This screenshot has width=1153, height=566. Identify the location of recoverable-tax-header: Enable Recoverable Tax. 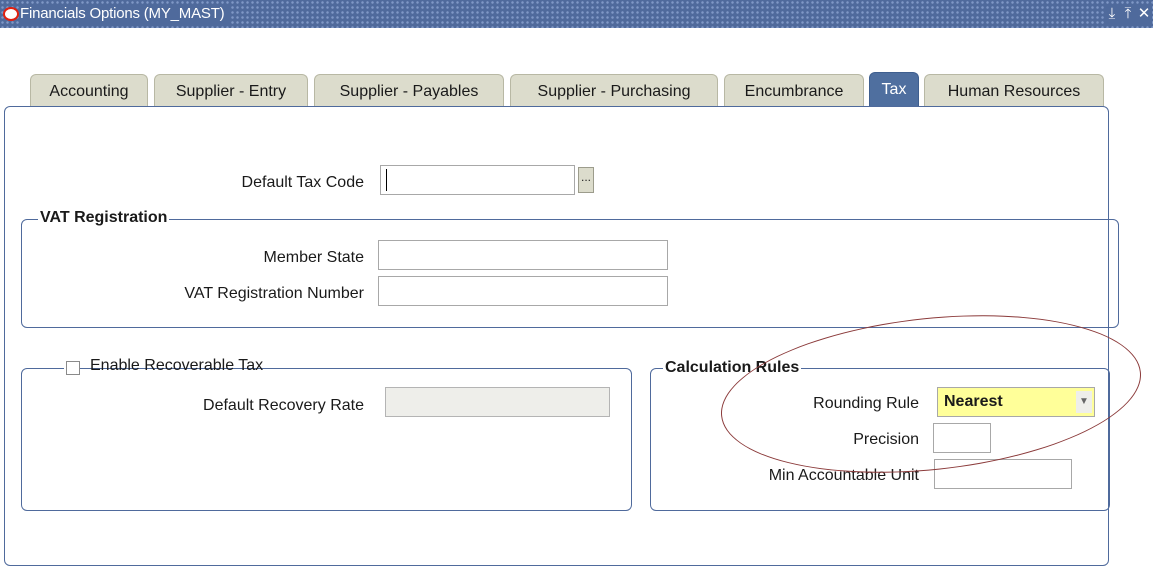
(163, 368).